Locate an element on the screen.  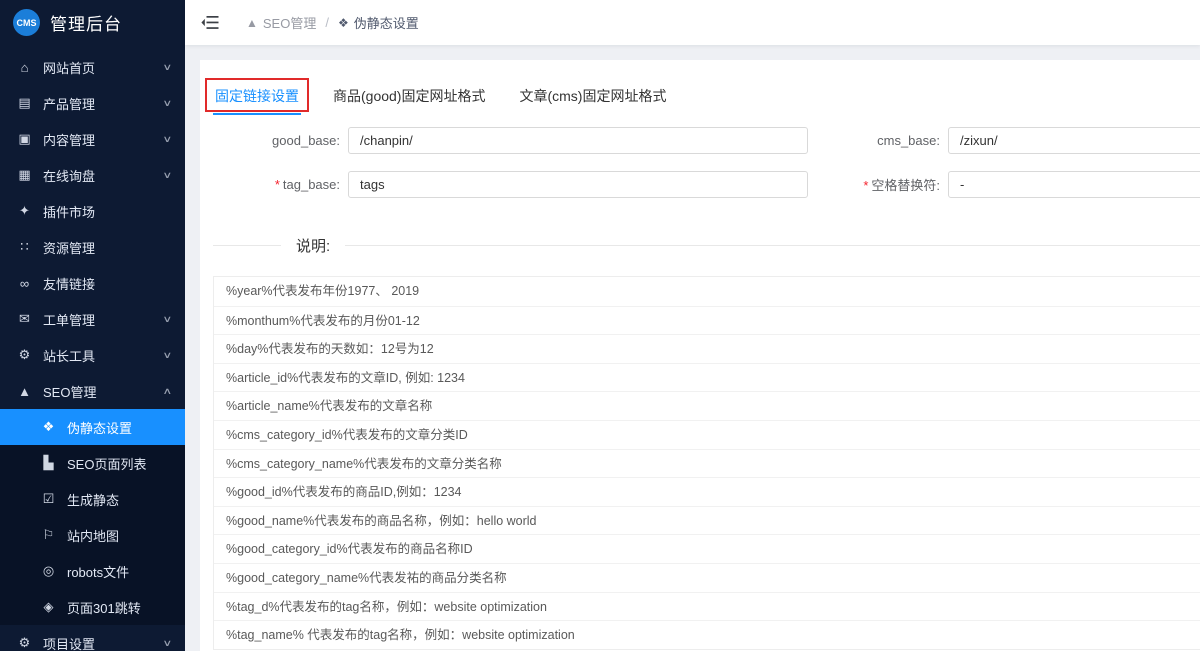
space-replacer-input is located at coordinates (1074, 184).